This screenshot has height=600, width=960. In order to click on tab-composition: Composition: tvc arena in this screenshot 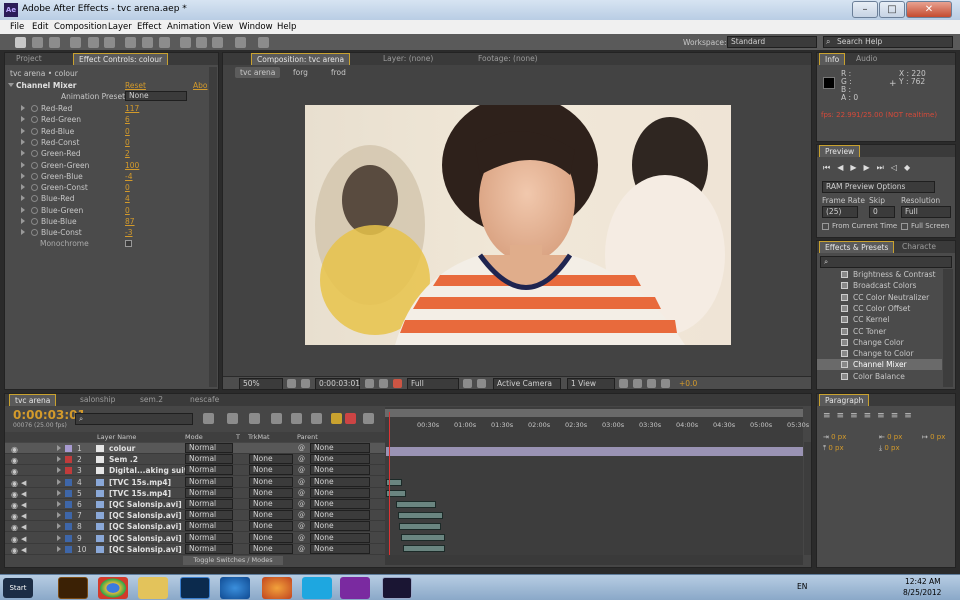, I will do `click(301, 59)`.